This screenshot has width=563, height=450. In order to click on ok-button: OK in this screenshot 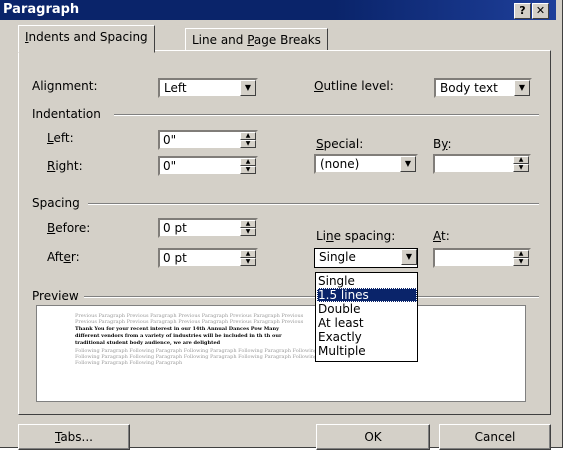, I will do `click(373, 437)`.